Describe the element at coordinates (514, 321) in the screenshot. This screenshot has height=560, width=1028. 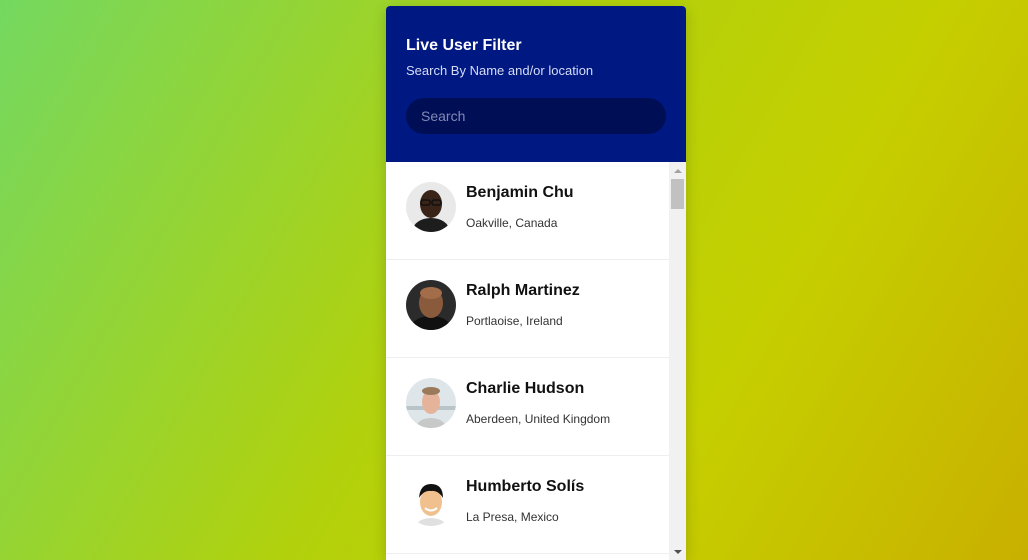
I see `user-location: Portlaoise, Ireland` at that location.